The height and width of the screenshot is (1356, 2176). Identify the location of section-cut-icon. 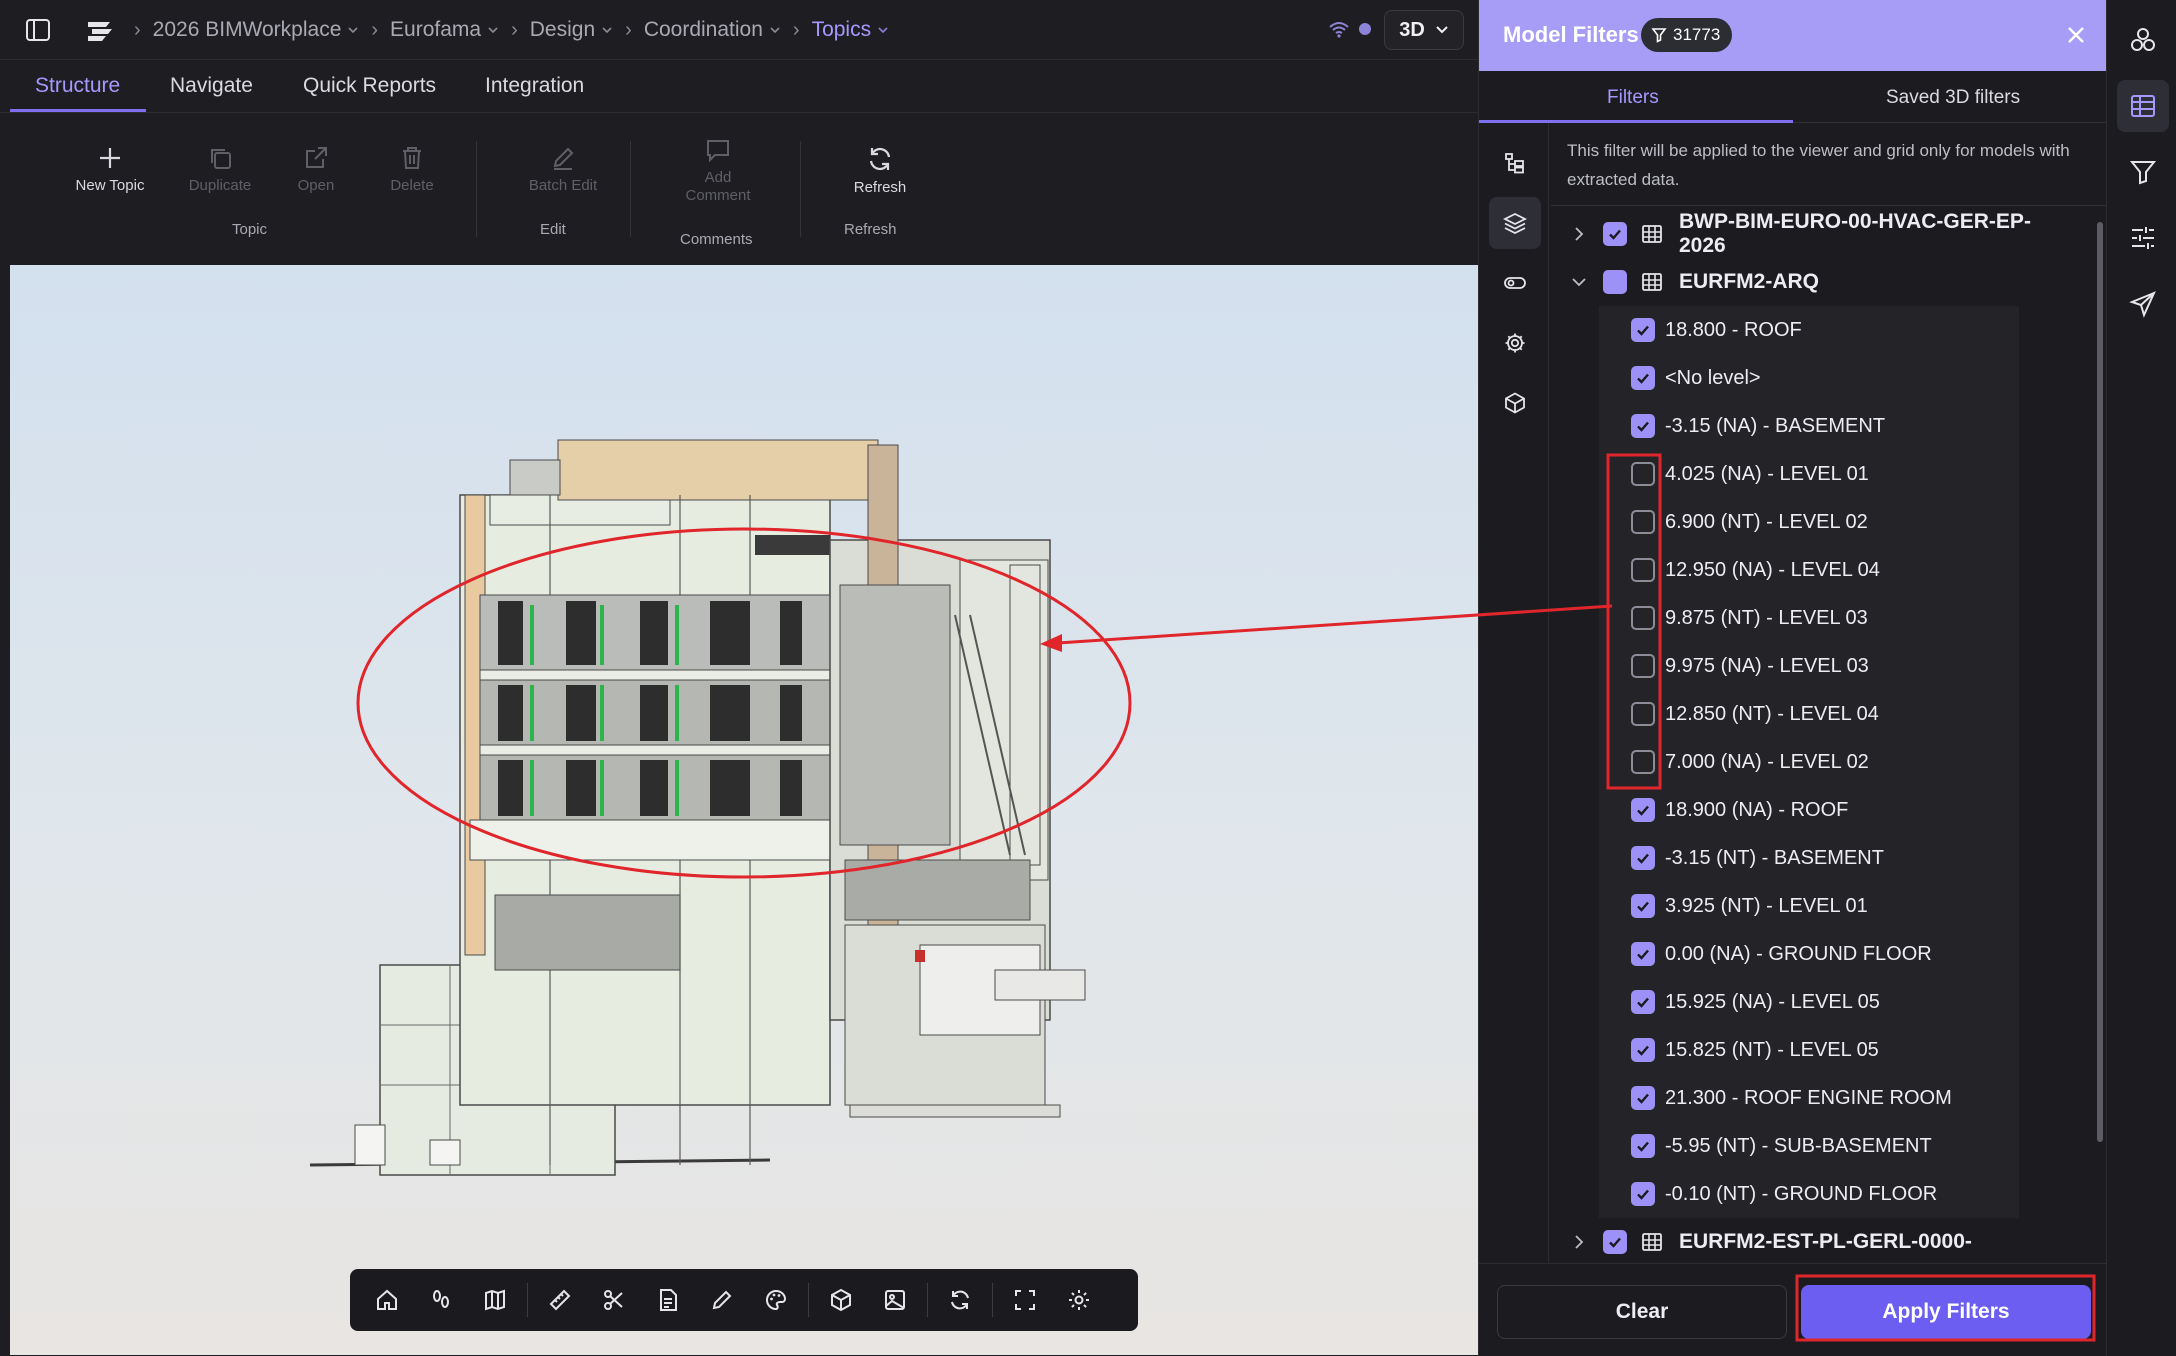
(614, 1300).